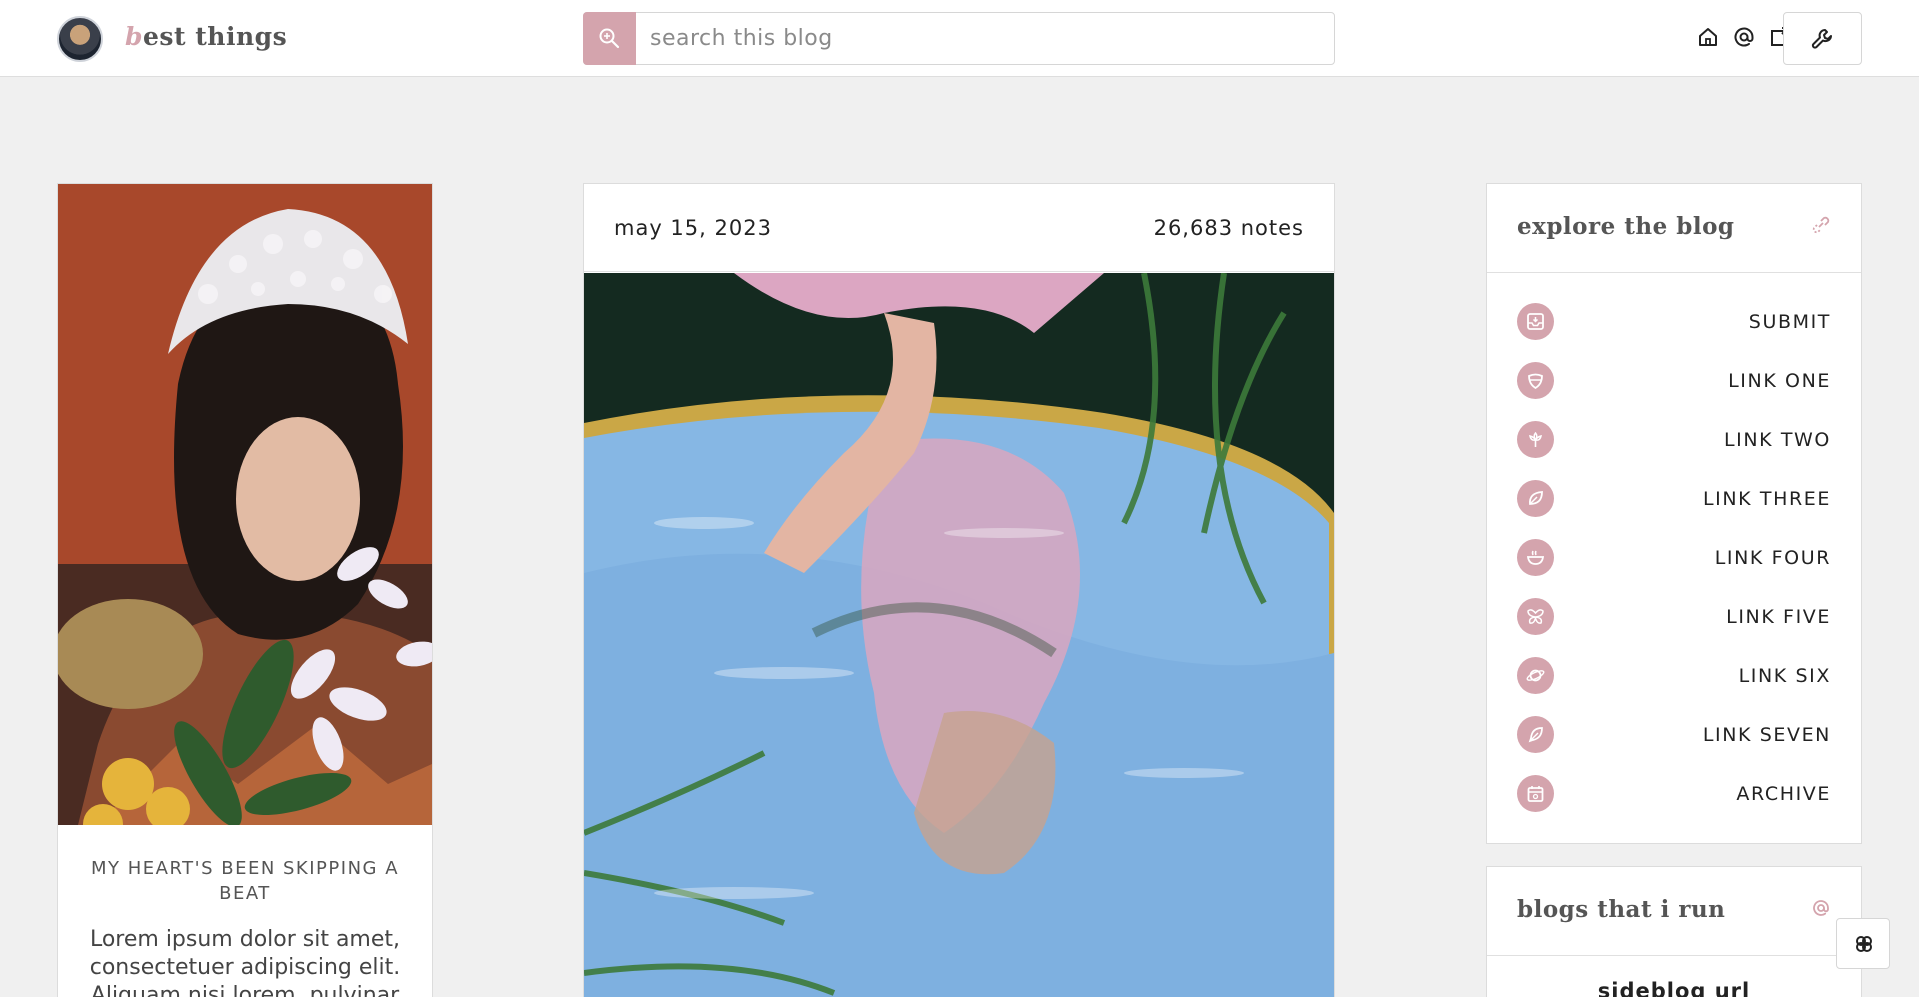 The image size is (1919, 997). Describe the element at coordinates (959, 228) in the screenshot. I see `post-header: may 15, 2023 26,683 notes` at that location.